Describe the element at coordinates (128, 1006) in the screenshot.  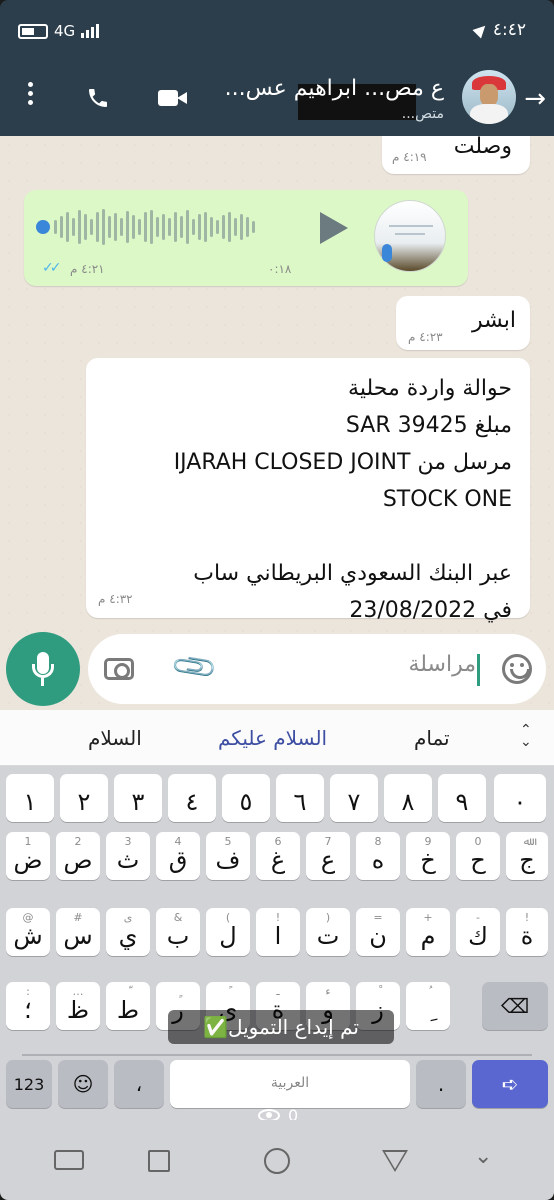
I see `key: ّط` at that location.